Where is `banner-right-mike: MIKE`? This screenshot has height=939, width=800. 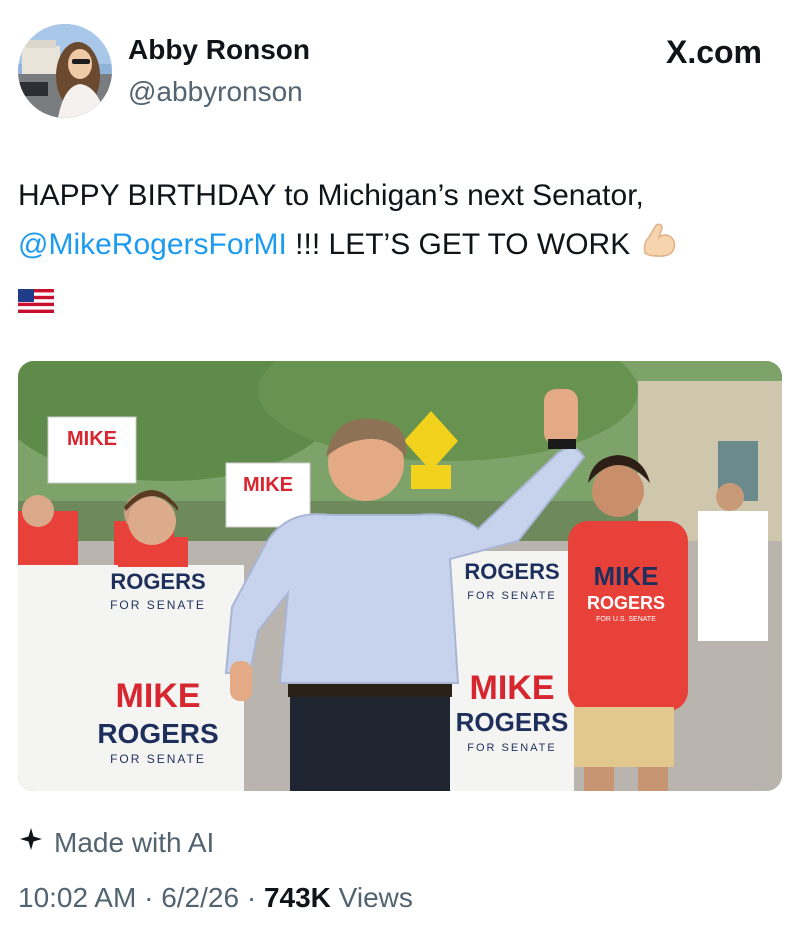 banner-right-mike: MIKE is located at coordinates (512, 688).